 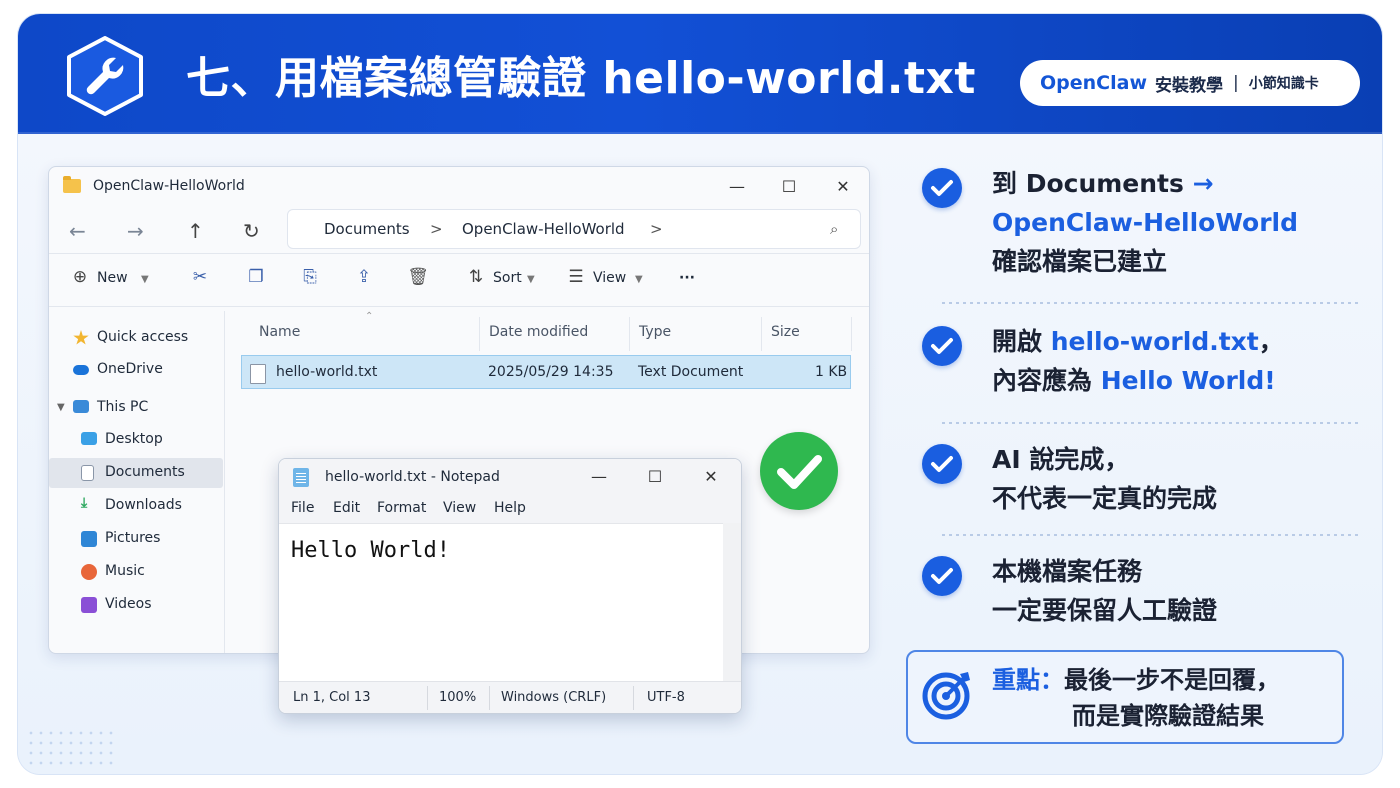 What do you see at coordinates (1152, 303) in the screenshot?
I see `divider` at bounding box center [1152, 303].